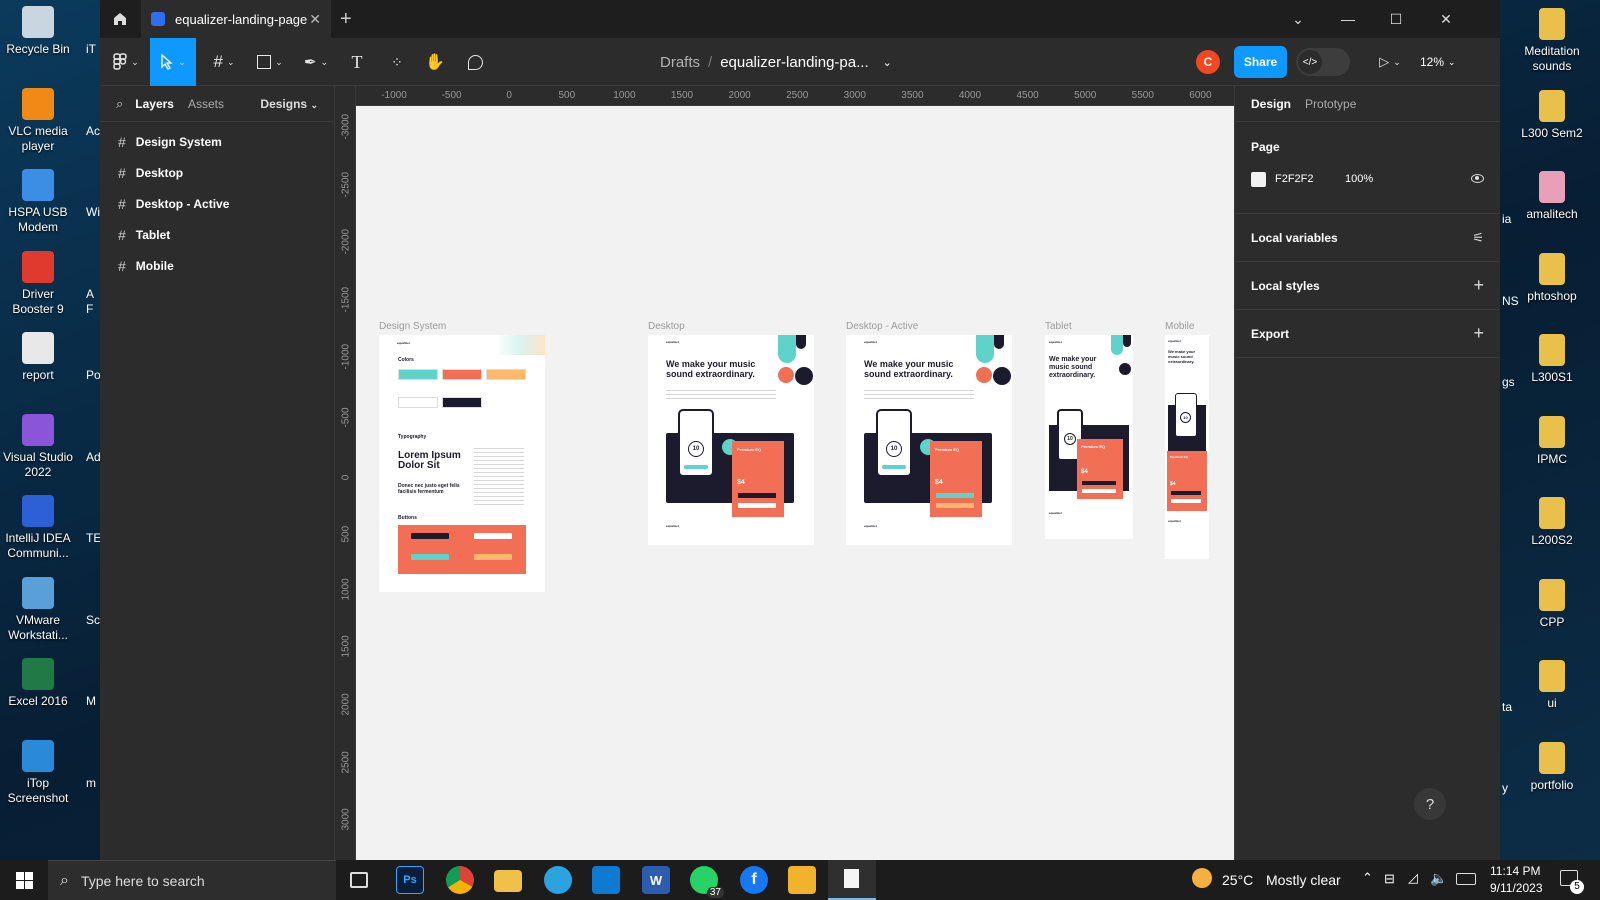 This screenshot has height=900, width=1600. I want to click on active-app-highlight, so click(852, 880).